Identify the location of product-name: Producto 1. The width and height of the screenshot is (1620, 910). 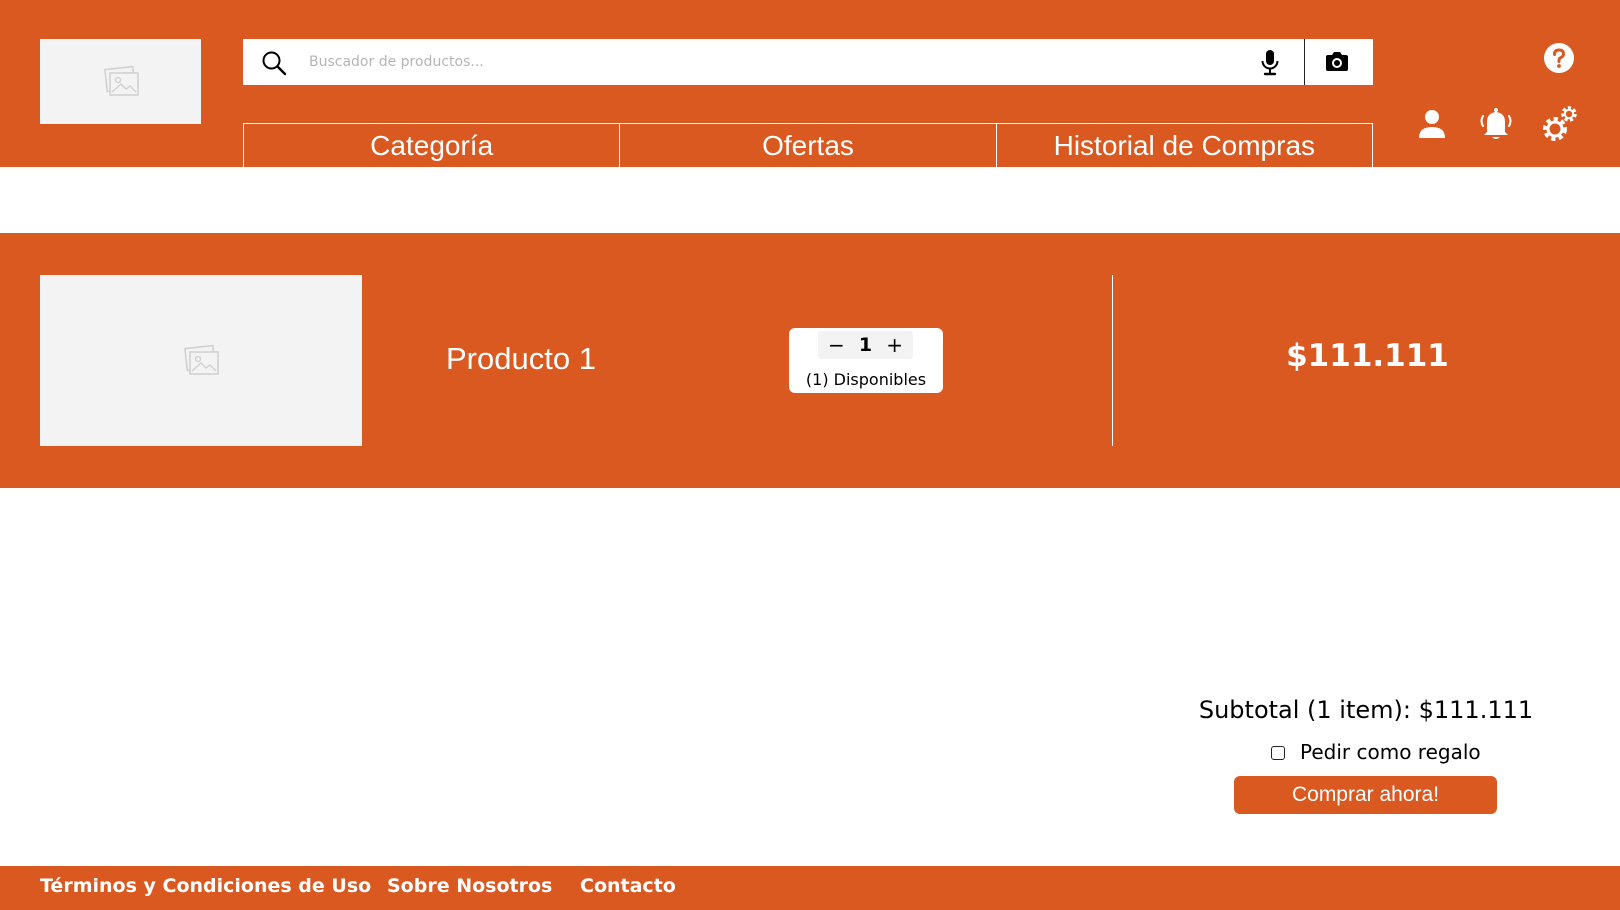
(521, 359).